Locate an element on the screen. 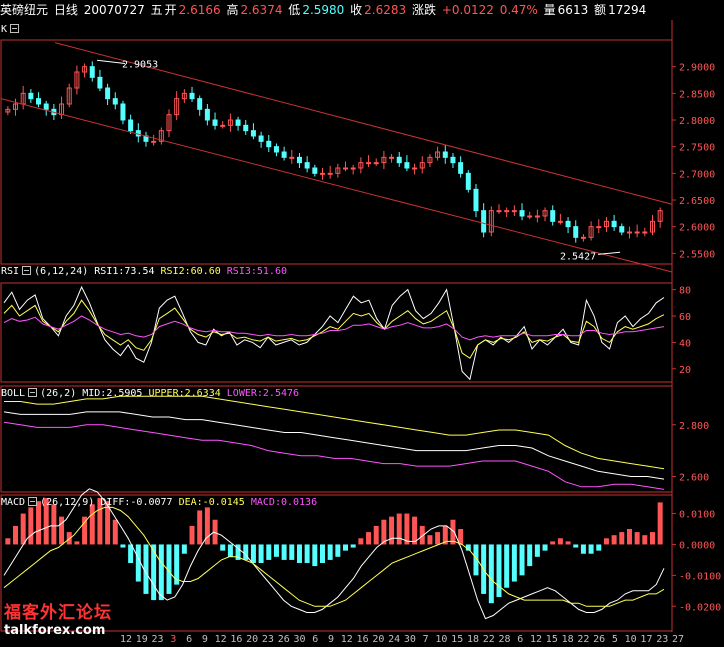  macd-value: MACD:0.0136 is located at coordinates (284, 502).